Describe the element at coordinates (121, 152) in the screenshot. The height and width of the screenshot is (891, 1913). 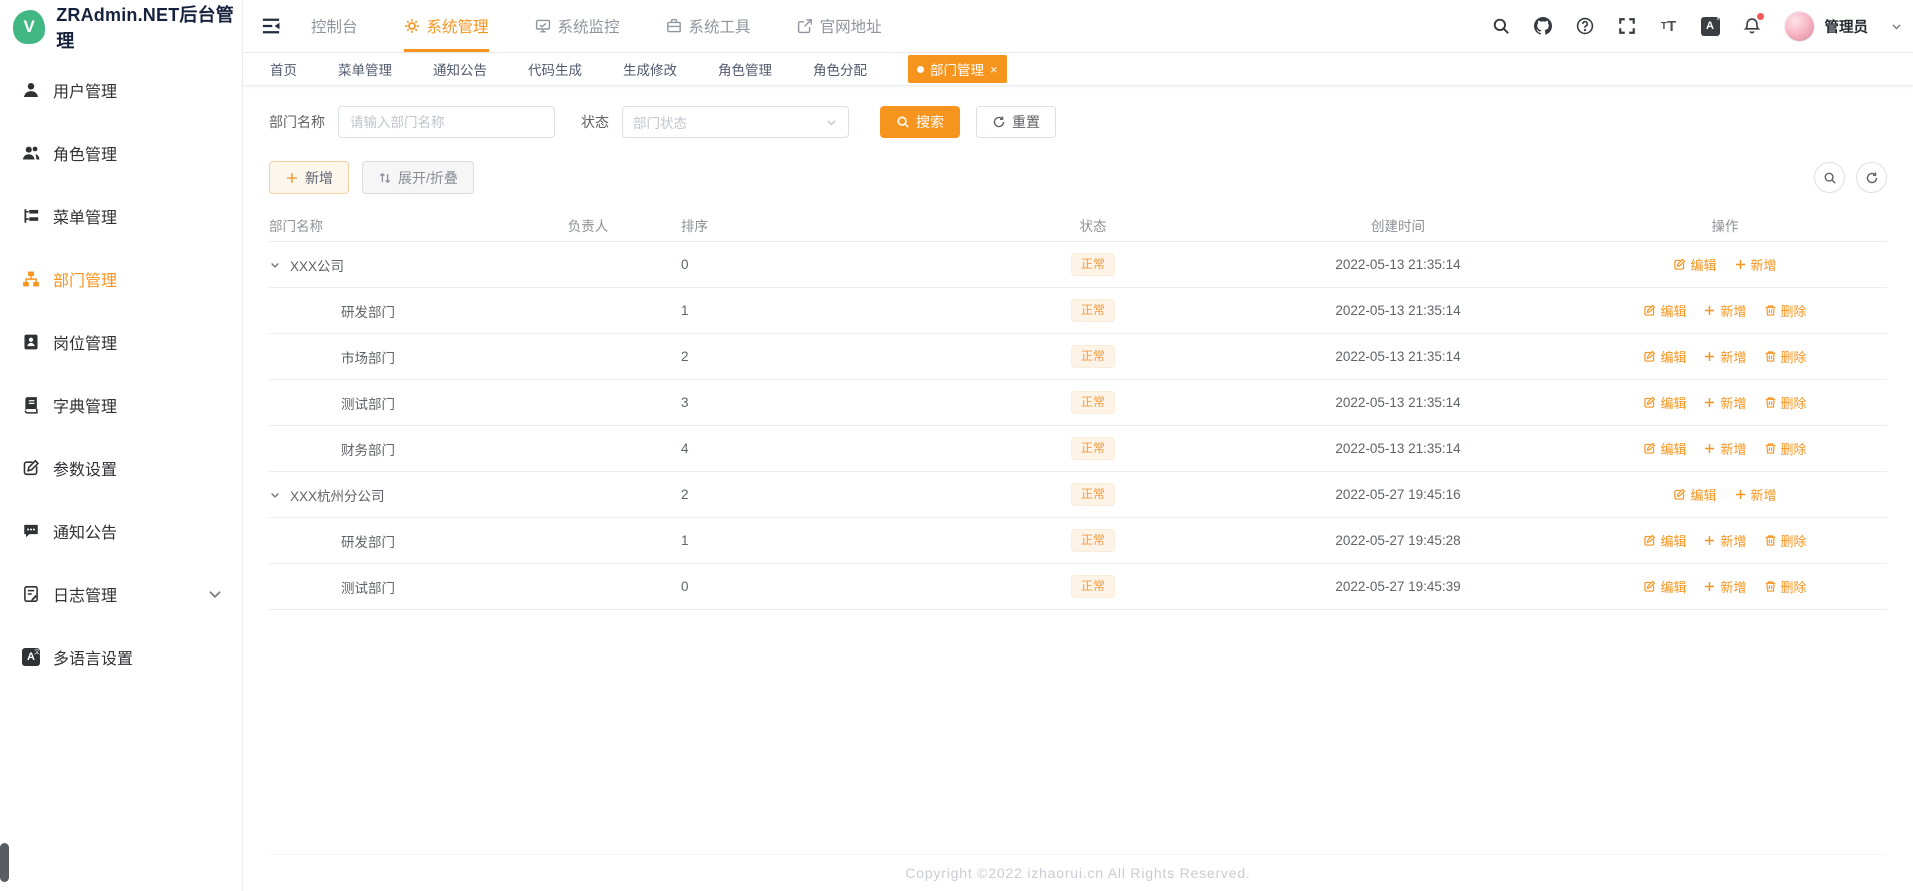
I see `sidebar-item-roles: 角色管理` at that location.